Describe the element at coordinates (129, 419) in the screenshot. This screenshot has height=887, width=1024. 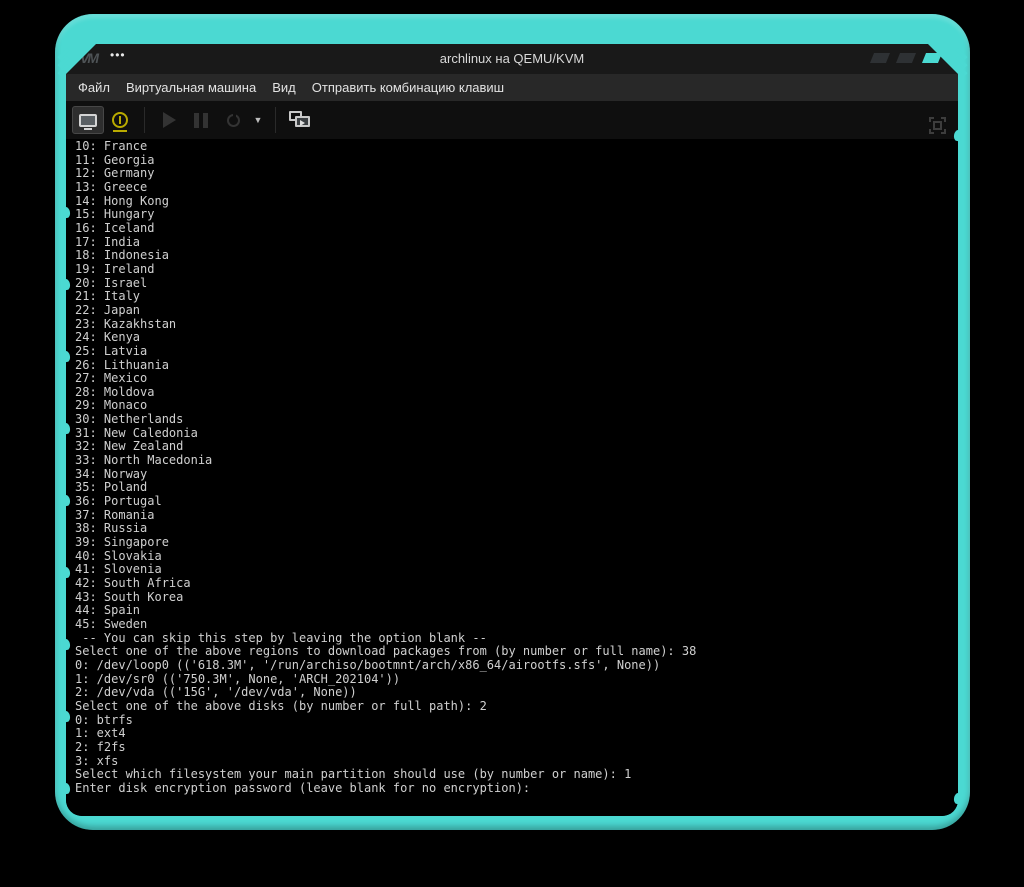
I see `terminal-line: 30: Netherlands` at that location.